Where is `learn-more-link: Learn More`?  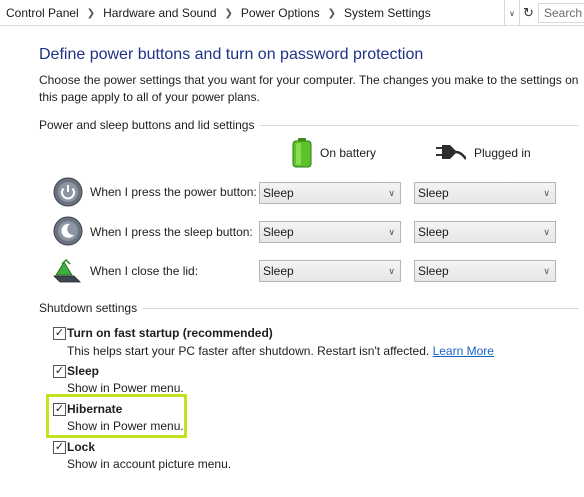
learn-more-link: Learn More is located at coordinates (463, 351).